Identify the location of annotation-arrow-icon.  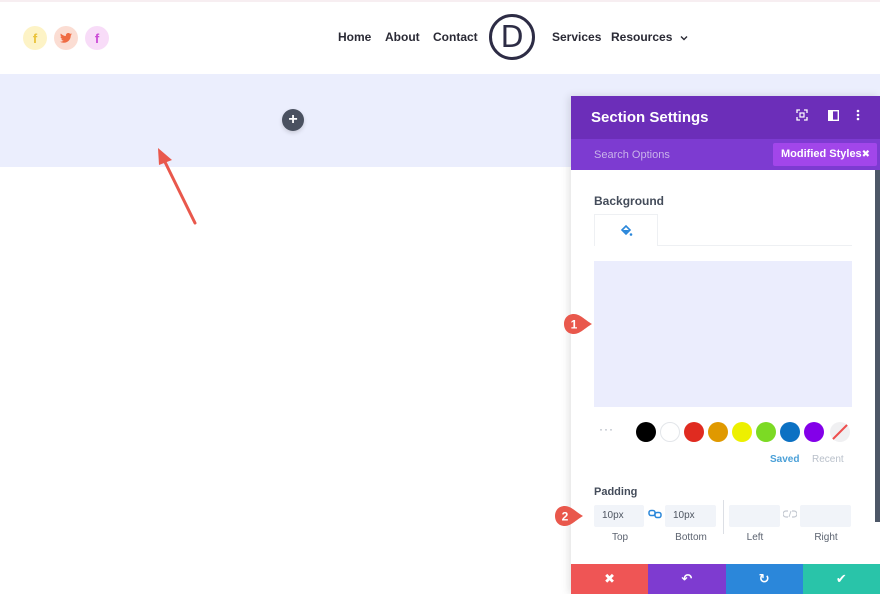
(177, 186).